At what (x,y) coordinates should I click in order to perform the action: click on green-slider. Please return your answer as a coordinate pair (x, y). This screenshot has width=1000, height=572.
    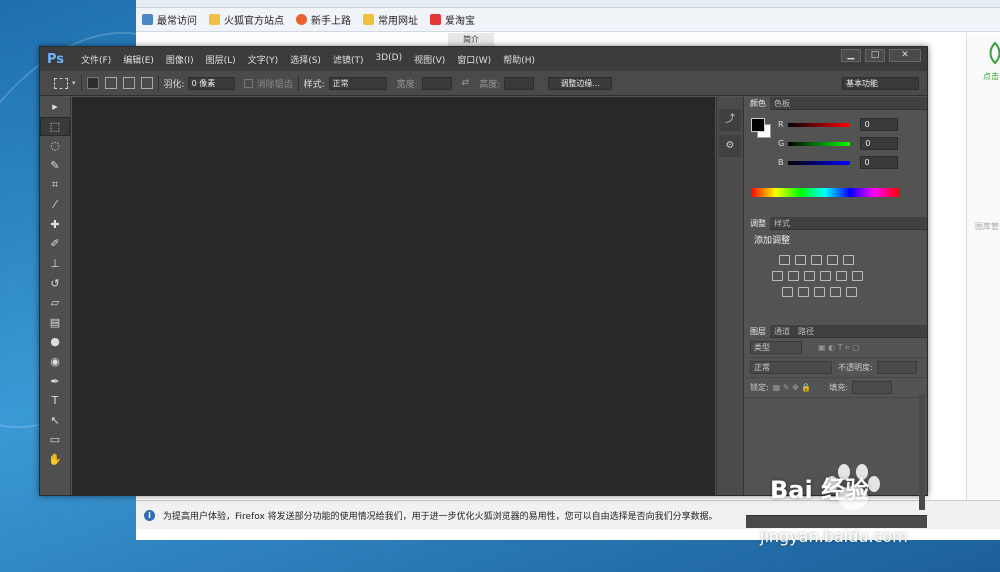
    Looking at the image, I should click on (819, 143).